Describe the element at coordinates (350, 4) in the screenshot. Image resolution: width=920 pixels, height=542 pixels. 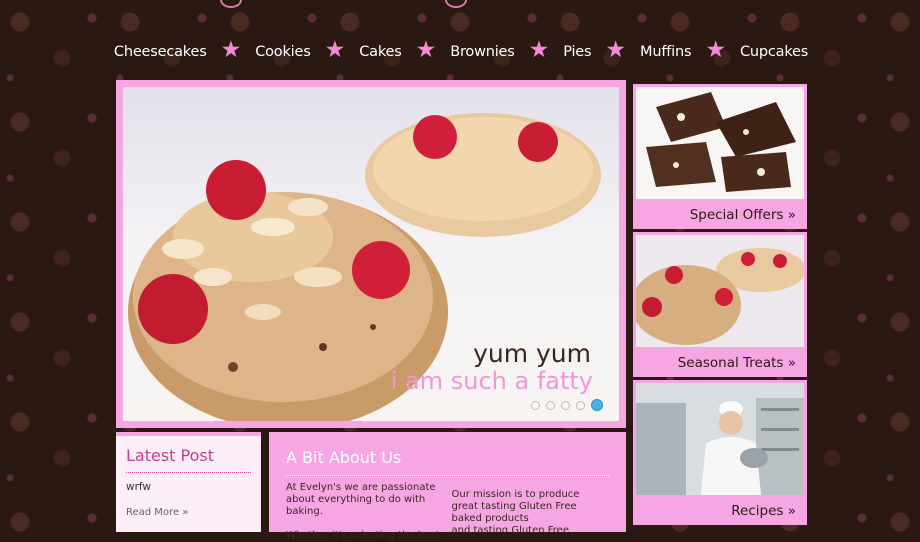
I see `top-decoration` at that location.